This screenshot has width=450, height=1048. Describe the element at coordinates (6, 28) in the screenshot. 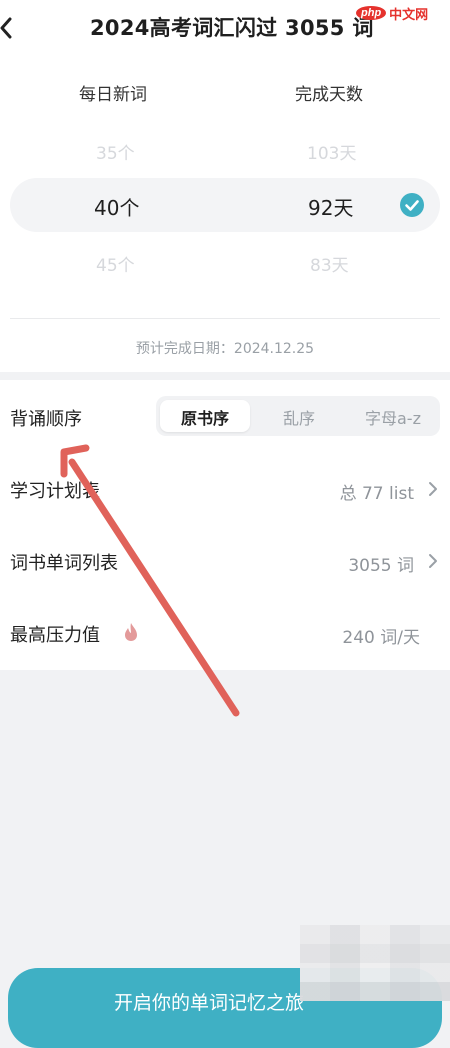

I see `chevron-left-icon` at that location.